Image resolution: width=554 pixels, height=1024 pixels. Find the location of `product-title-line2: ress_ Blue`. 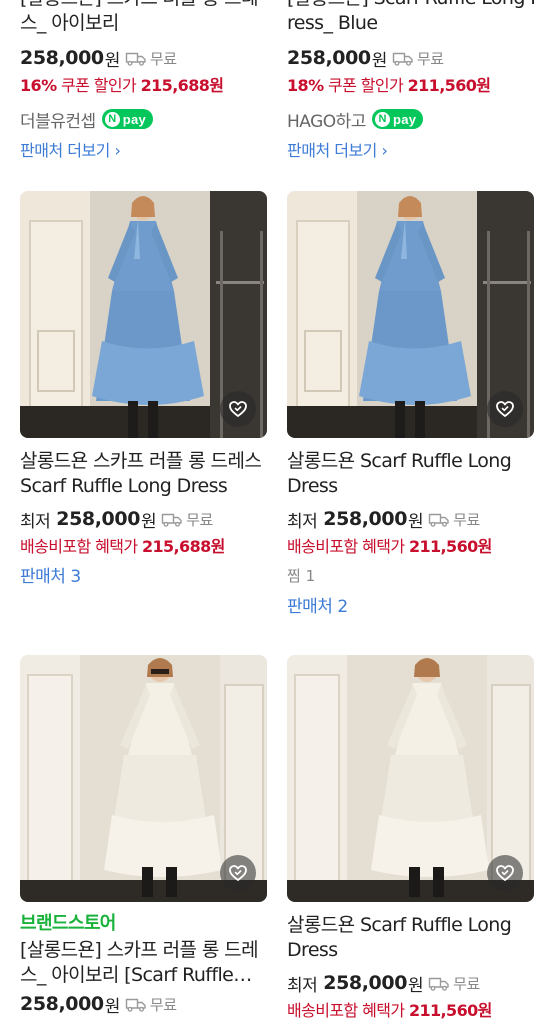

product-title-line2: ress_ Blue is located at coordinates (410, 23).